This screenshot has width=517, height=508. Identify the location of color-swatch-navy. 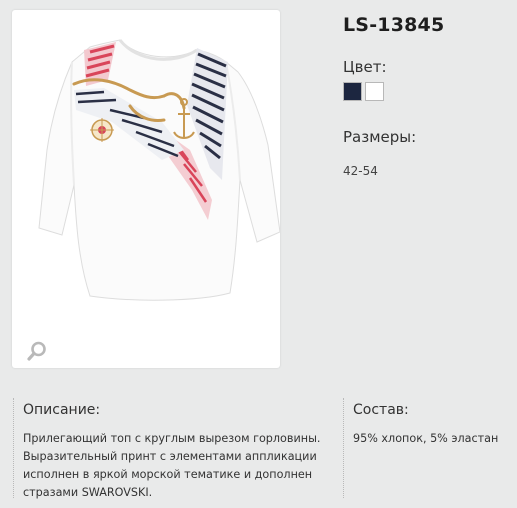
(352, 91).